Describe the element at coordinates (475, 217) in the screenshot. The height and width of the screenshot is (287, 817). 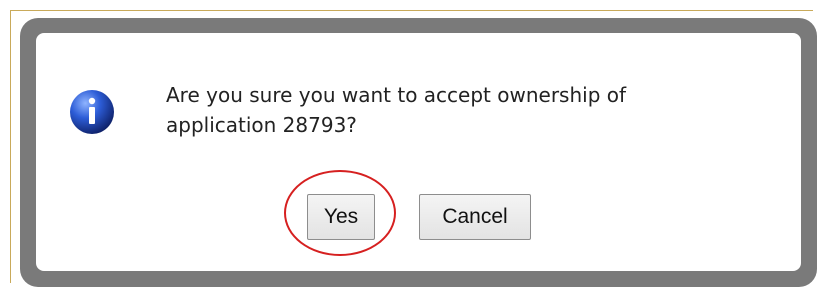
I see `cancel-button: Cancel` at that location.